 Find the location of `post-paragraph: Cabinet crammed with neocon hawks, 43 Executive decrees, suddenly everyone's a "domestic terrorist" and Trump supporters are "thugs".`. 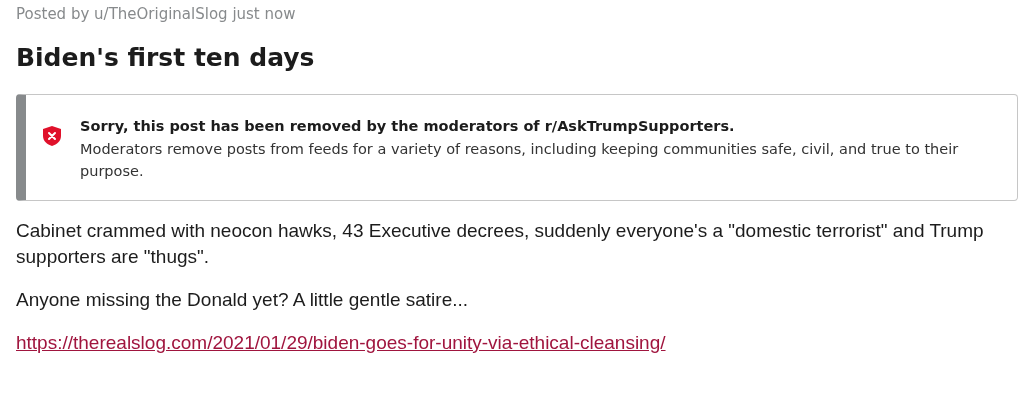

post-paragraph: Cabinet crammed with neocon hawks, 43 Executive decrees, suddenly everyone's a "domestic terrorist" and Trump supporters are "thugs". is located at coordinates (500, 244).